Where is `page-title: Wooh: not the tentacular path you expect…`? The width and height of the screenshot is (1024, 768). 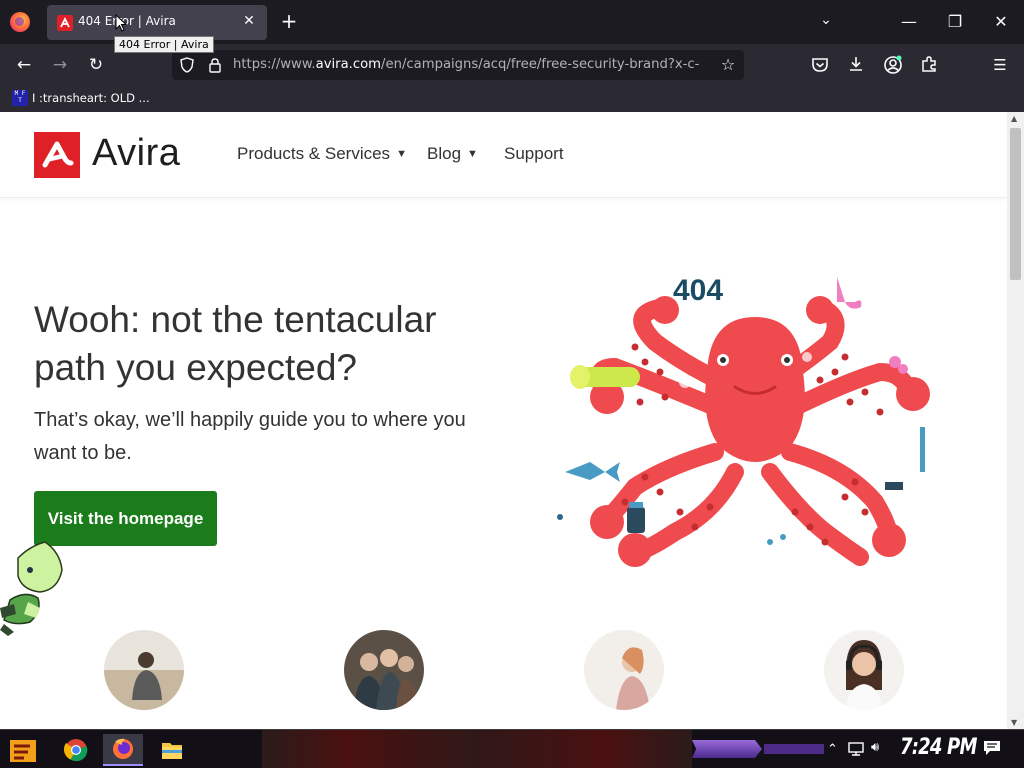
page-title: Wooh: not the tentacular path you expect… is located at coordinates (235, 343).